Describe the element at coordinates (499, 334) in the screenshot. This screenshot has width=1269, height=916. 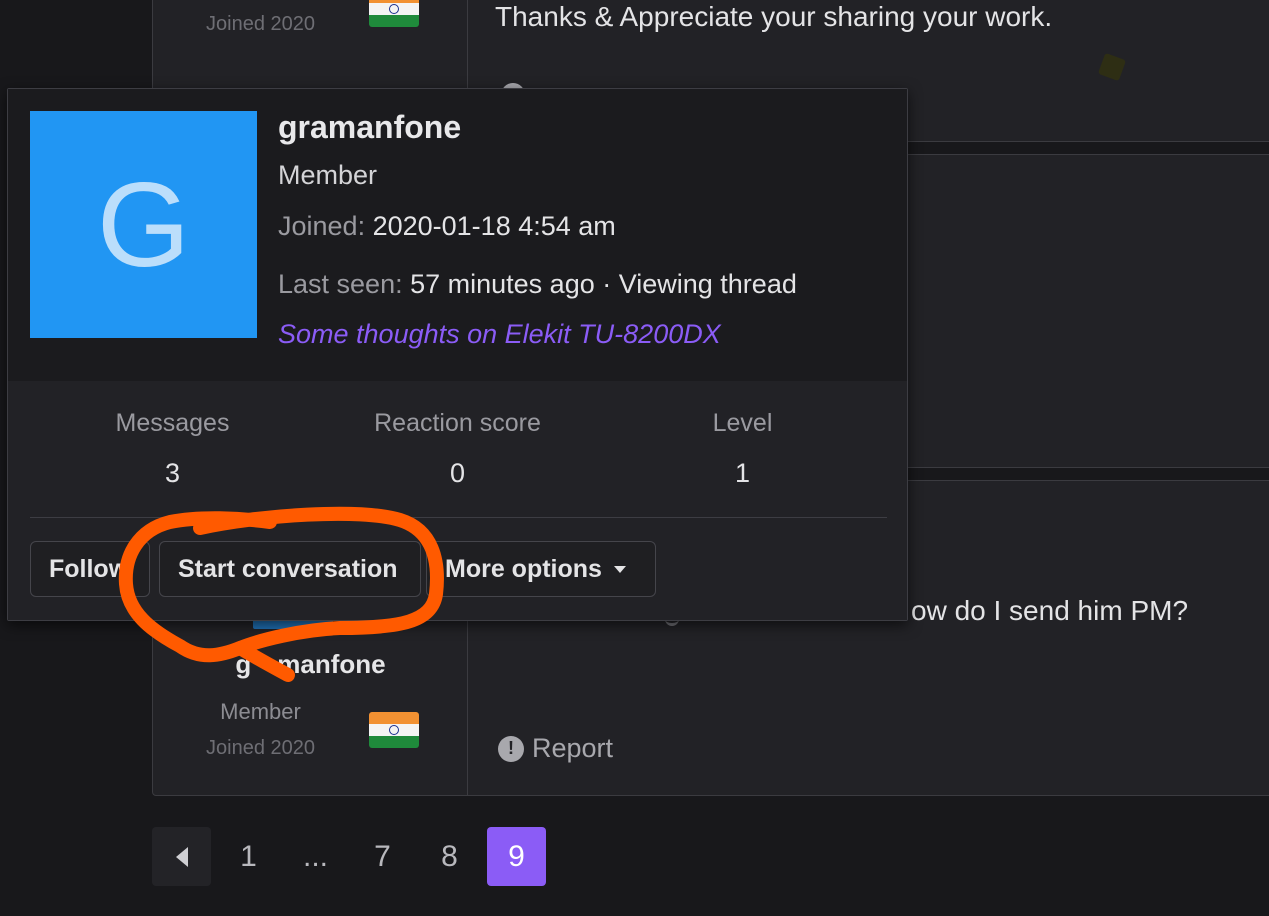
I see `activity-thread-link: Some thoughts on Elekit TU-8200DX` at that location.